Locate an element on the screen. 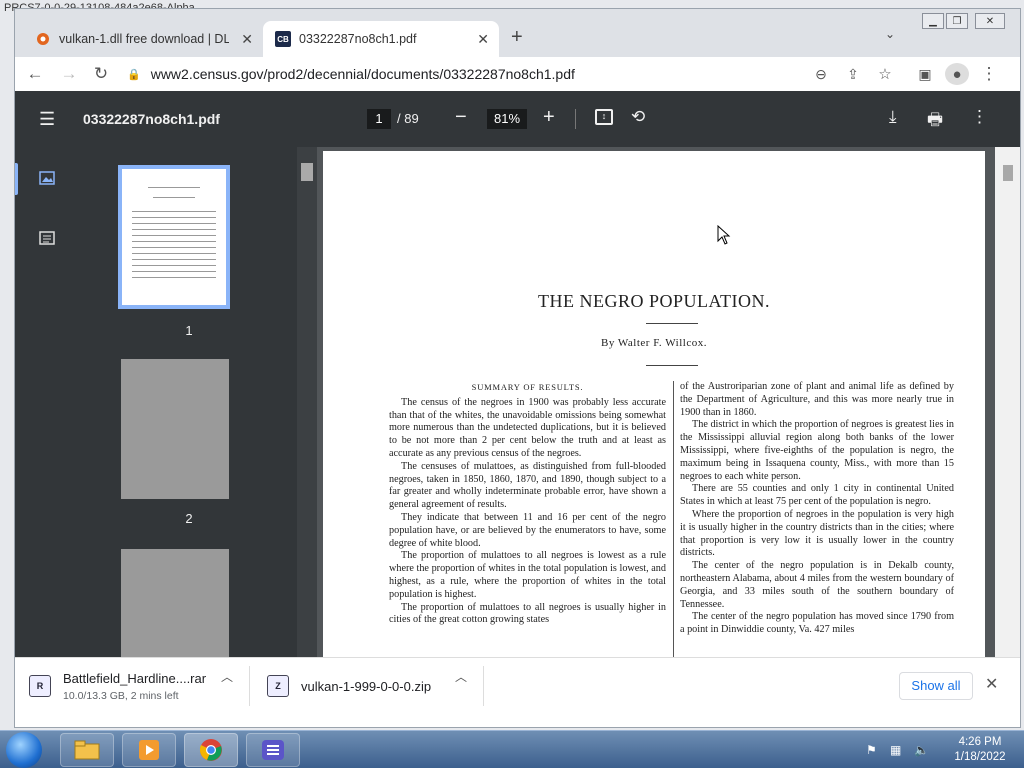 The image size is (1024, 768). pdf-more-options-icon: ⋮ is located at coordinates (979, 117).